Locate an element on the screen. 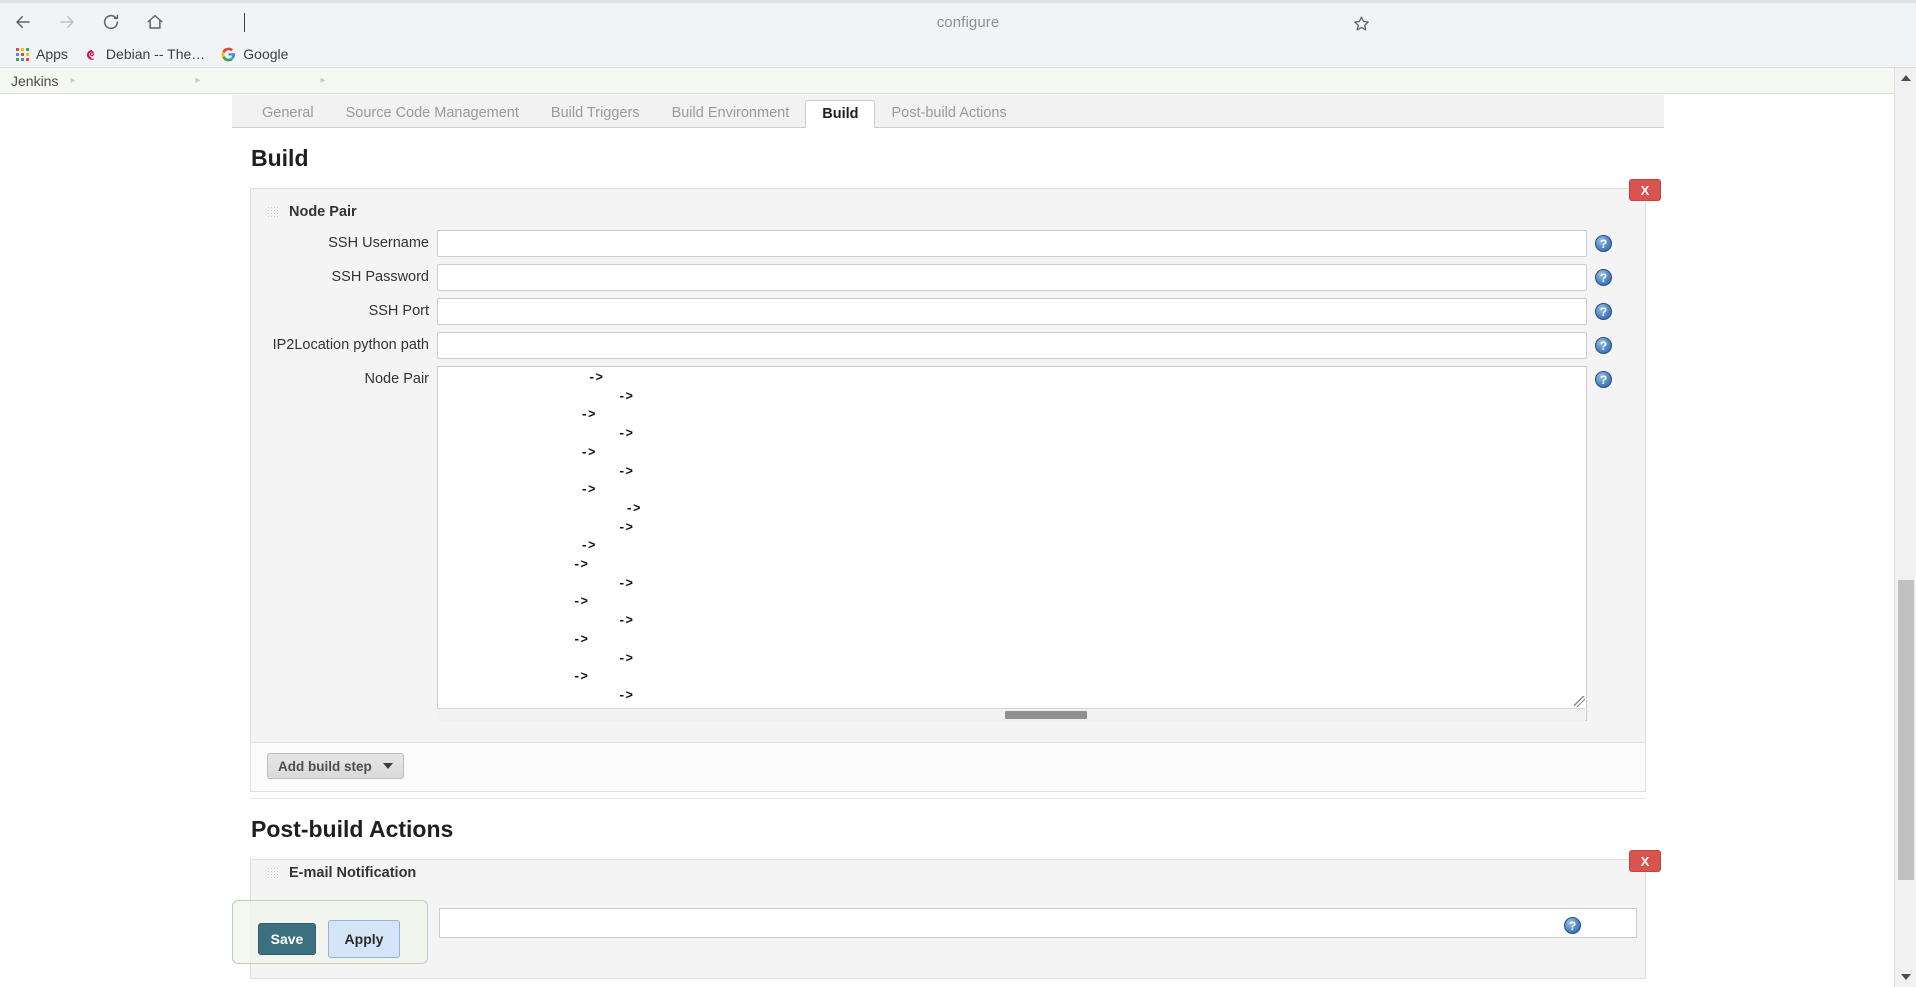 This screenshot has width=1916, height=987. control-ip2location-python-path is located at coordinates (1016, 345).